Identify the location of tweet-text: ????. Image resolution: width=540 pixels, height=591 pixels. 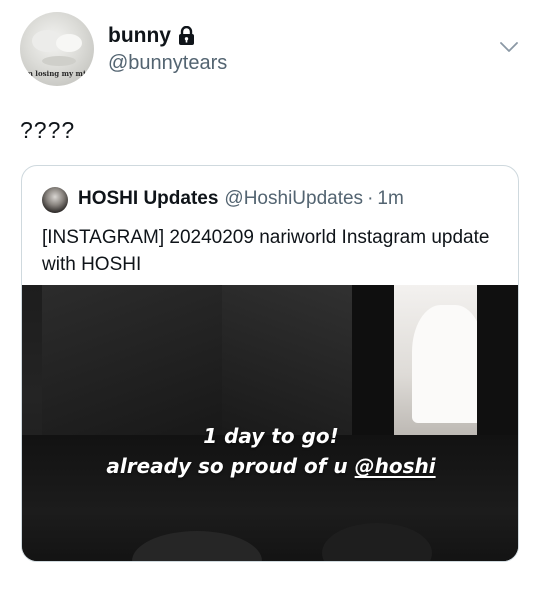
(48, 130).